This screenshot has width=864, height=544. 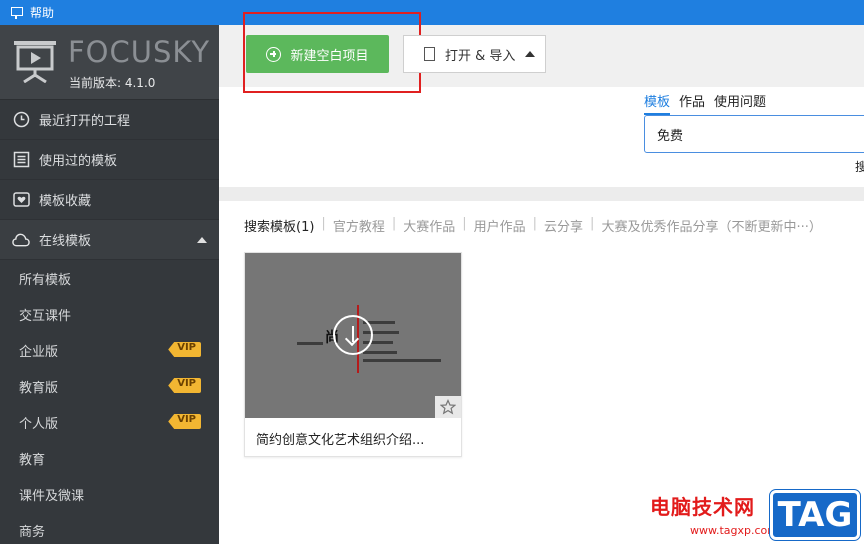 What do you see at coordinates (65, 241) in the screenshot?
I see `sidebar-group-label: 在线模板` at bounding box center [65, 241].